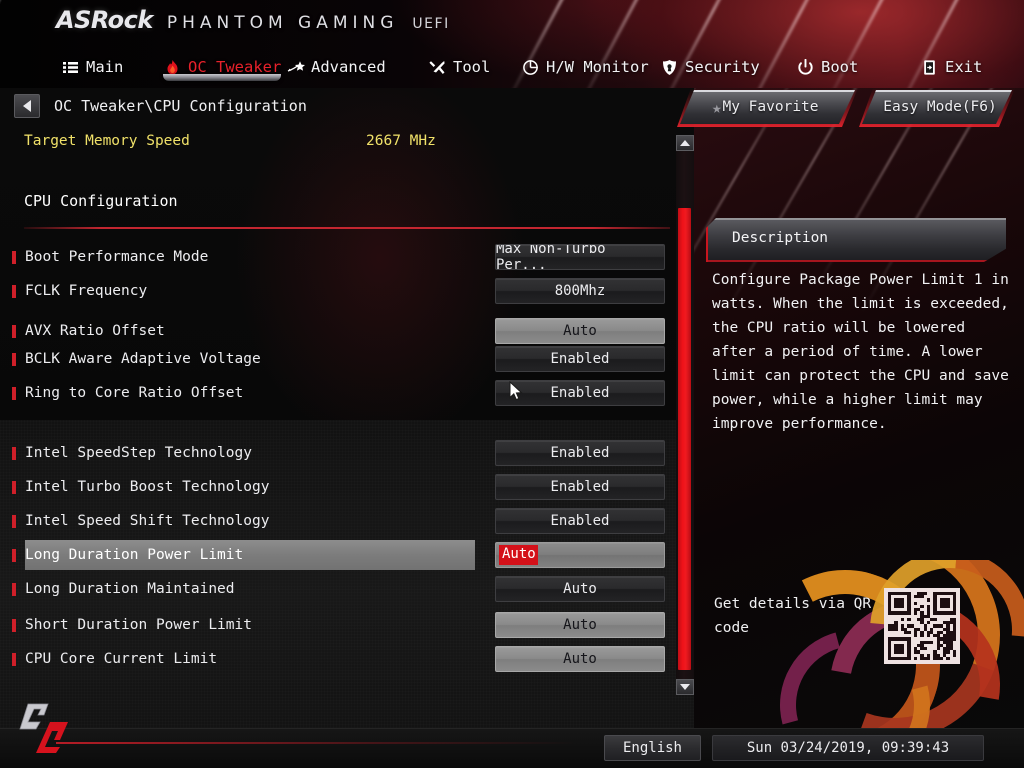 Image resolution: width=1024 pixels, height=768 pixels. I want to click on star-arrow-icon, so click(296, 67).